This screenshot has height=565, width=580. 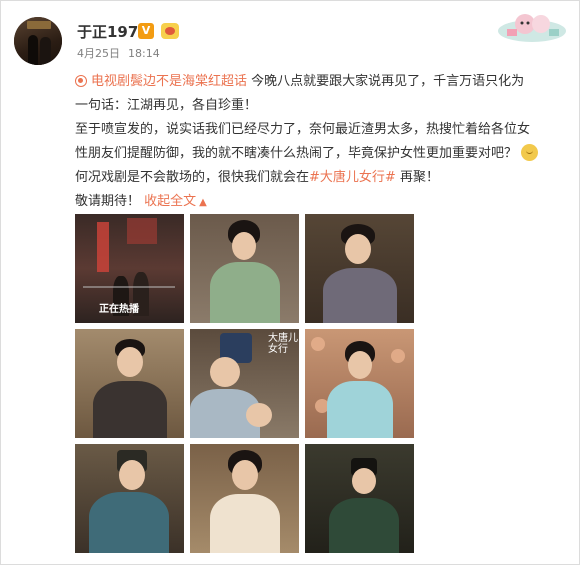 What do you see at coordinates (170, 31) in the screenshot?
I see `vip-member-icon` at bounding box center [170, 31].